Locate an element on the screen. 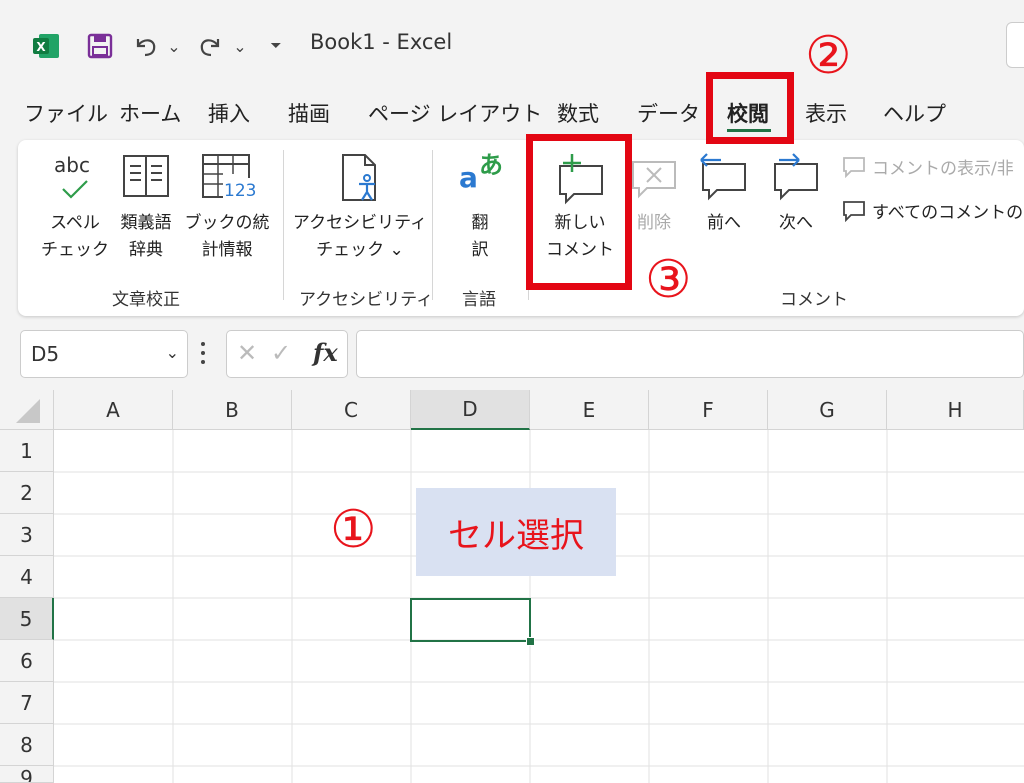 This screenshot has width=1024, height=783. spell-check-button: abc スペル チェック is located at coordinates (75, 208).